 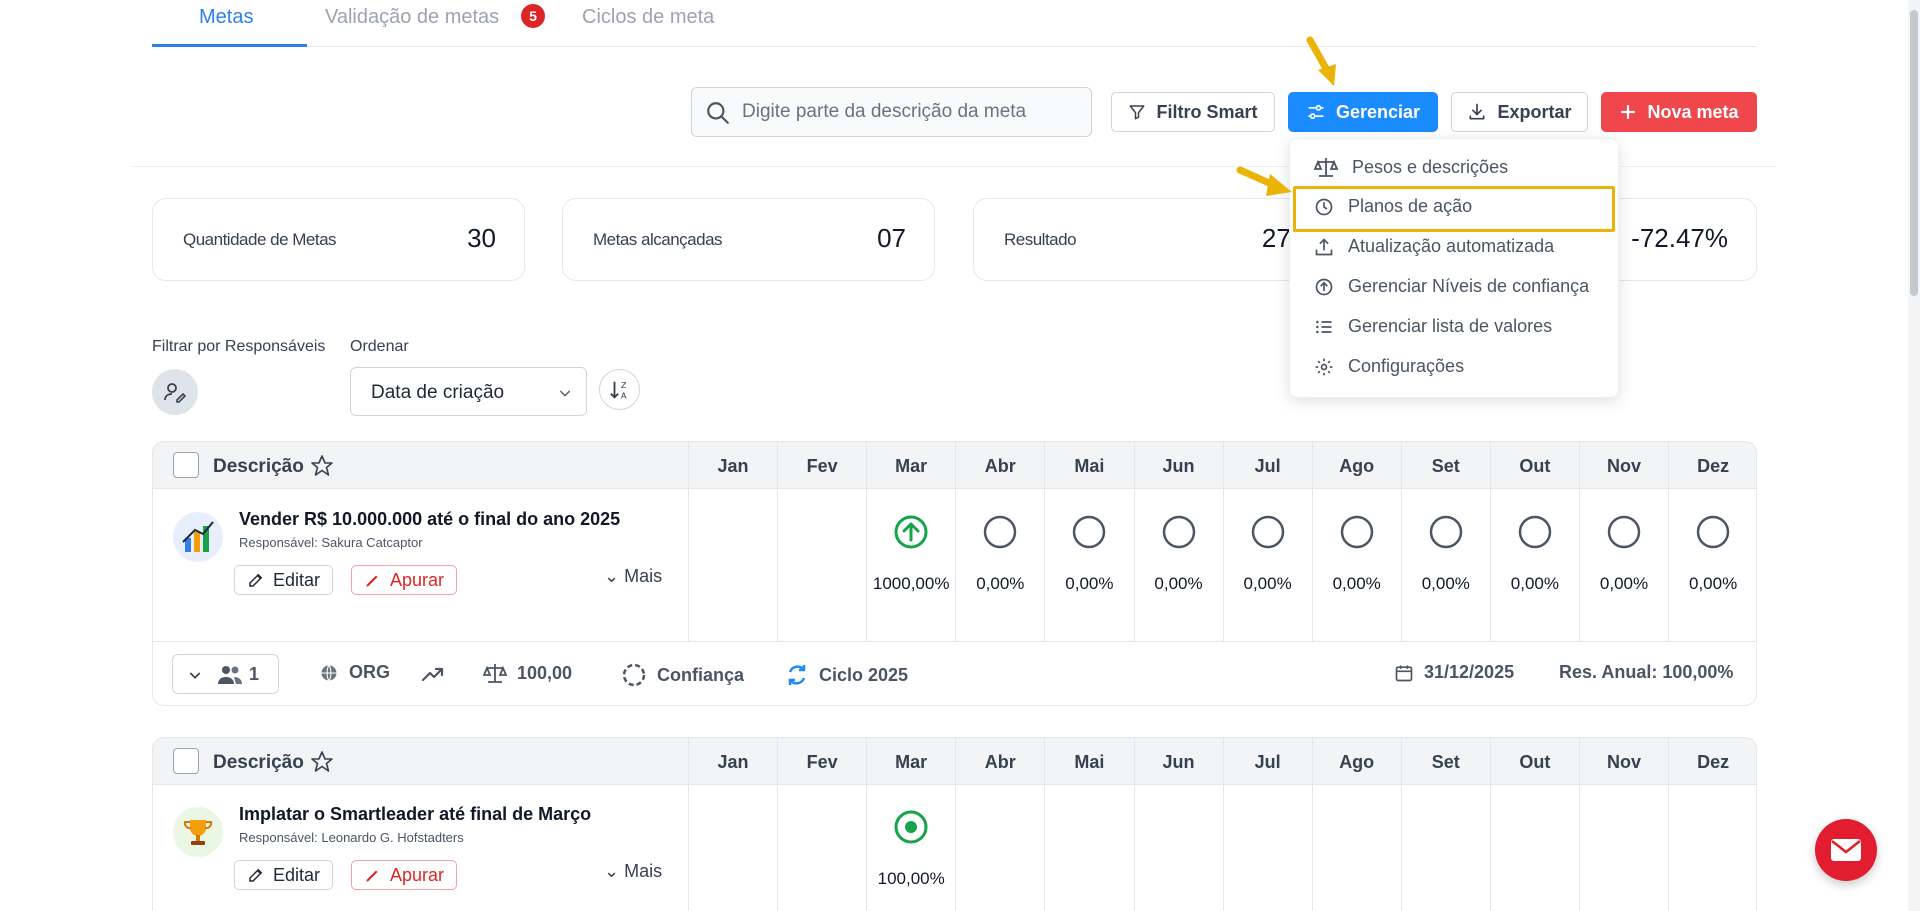 What do you see at coordinates (1363, 112) in the screenshot?
I see `manage-button: Gerenciar` at bounding box center [1363, 112].